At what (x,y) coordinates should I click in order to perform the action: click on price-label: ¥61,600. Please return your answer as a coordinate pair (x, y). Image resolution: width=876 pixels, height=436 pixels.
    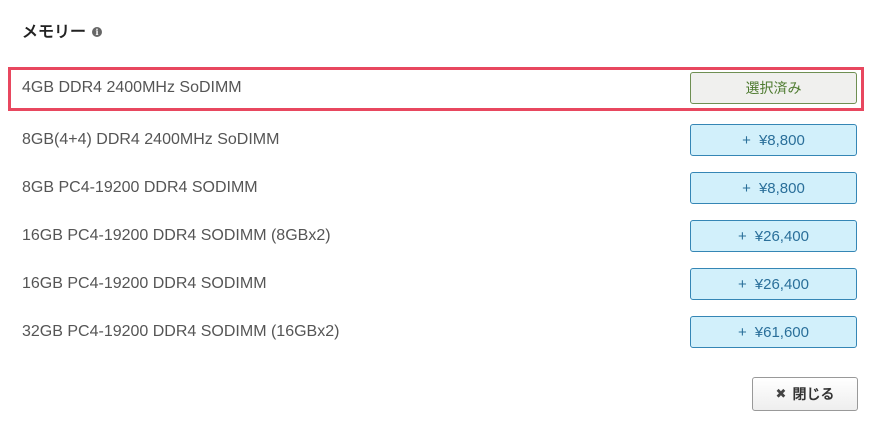
    Looking at the image, I should click on (781, 332).